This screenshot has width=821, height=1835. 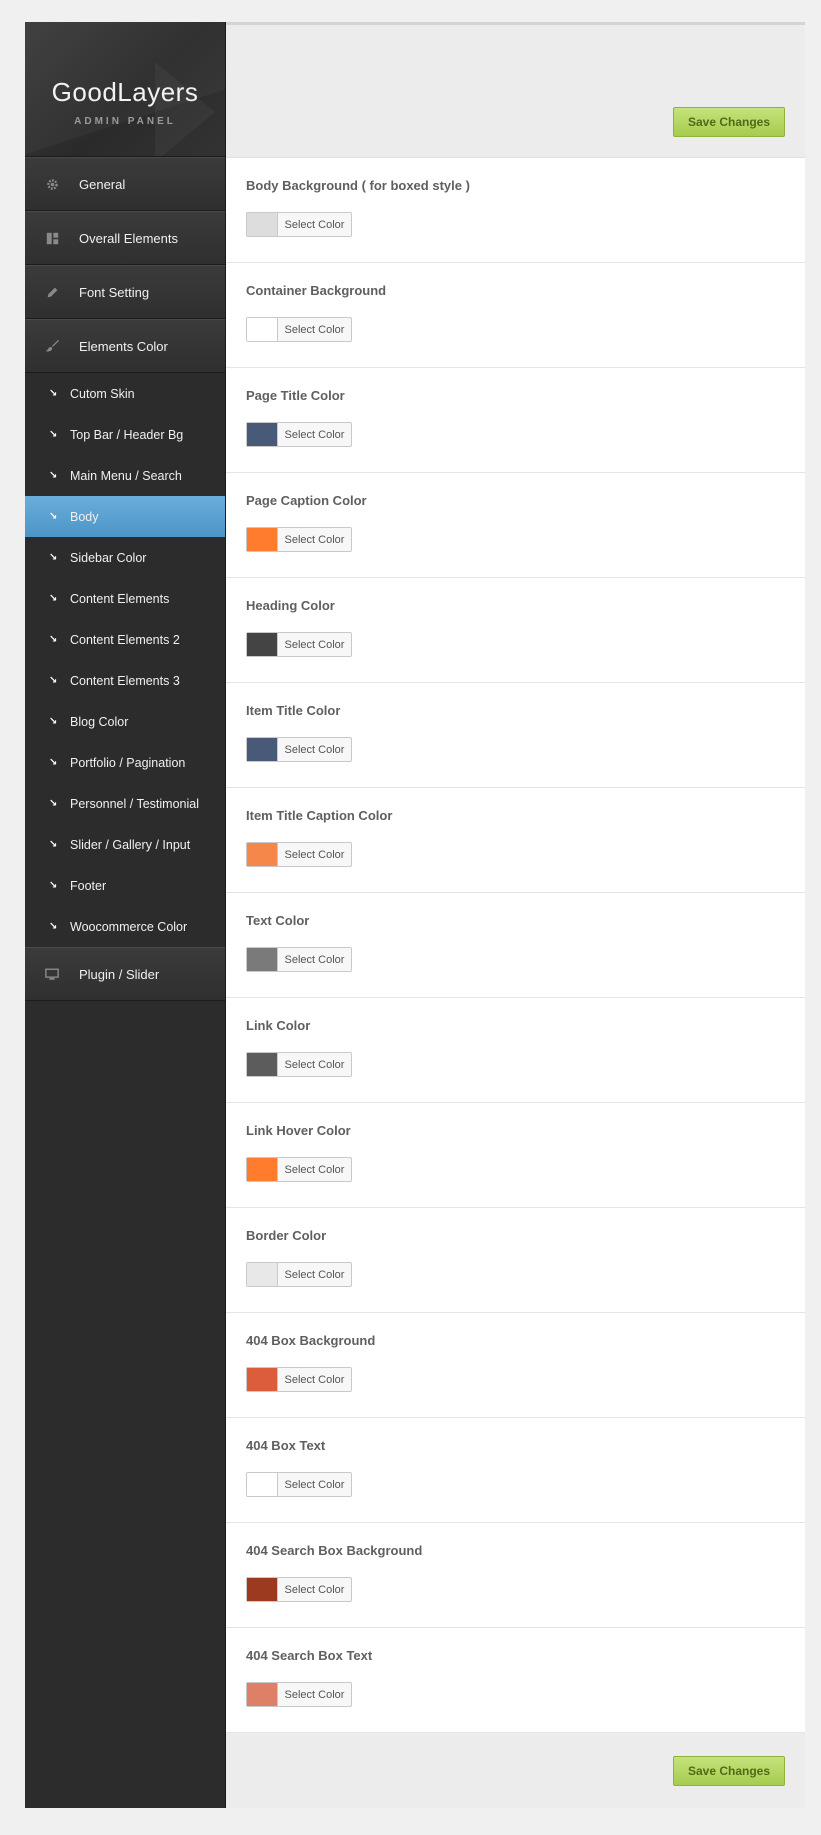 I want to click on submenu-item-label: Slider / Gallery / Input, so click(x=130, y=844).